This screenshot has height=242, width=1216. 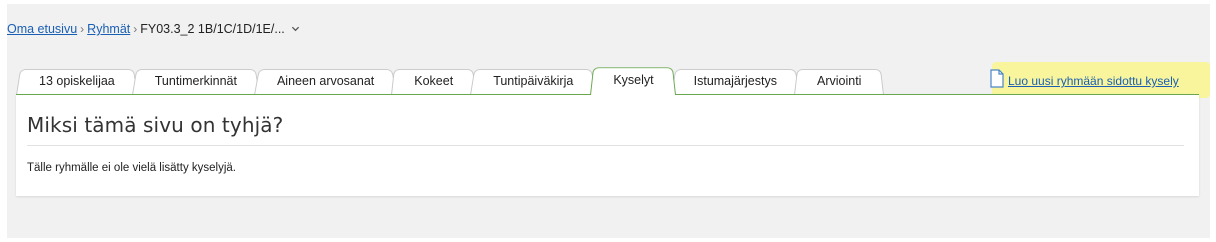 I want to click on tab-label: Arviointi, so click(x=839, y=81).